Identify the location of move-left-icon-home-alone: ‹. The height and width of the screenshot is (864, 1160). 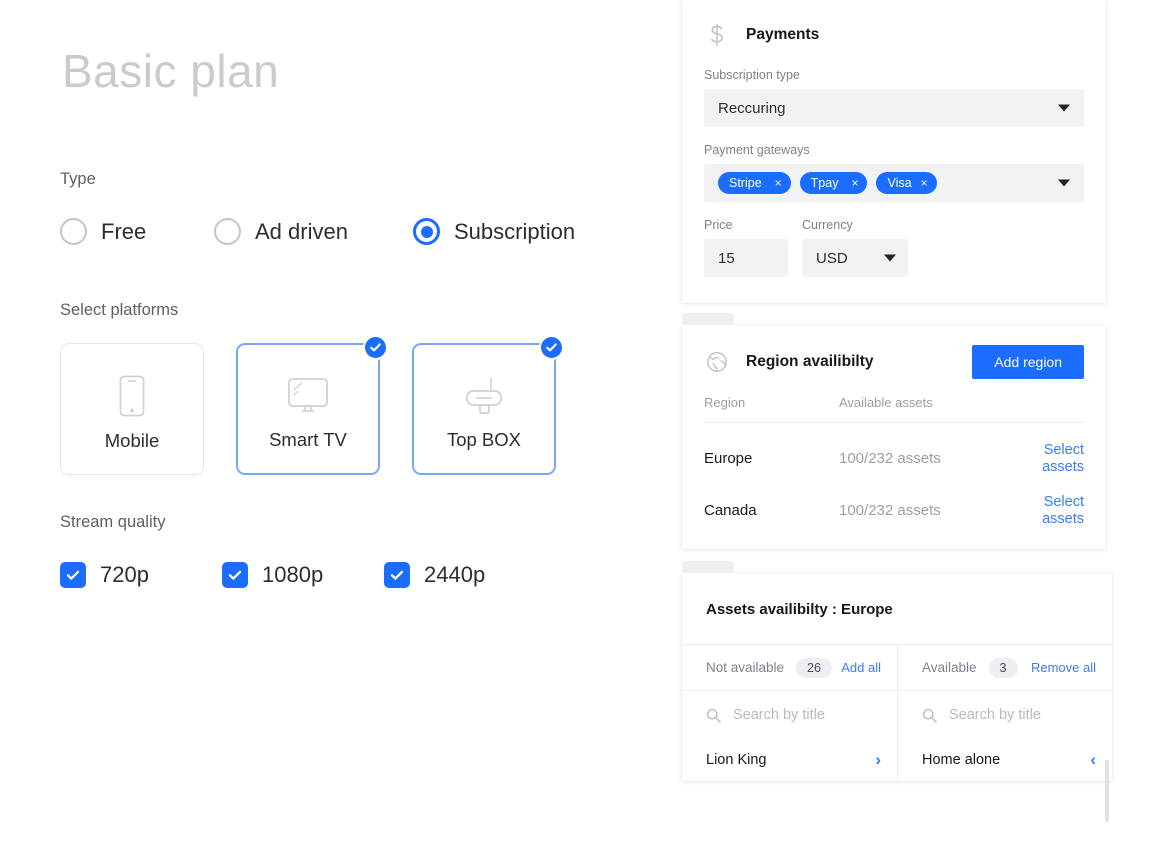
(1093, 760).